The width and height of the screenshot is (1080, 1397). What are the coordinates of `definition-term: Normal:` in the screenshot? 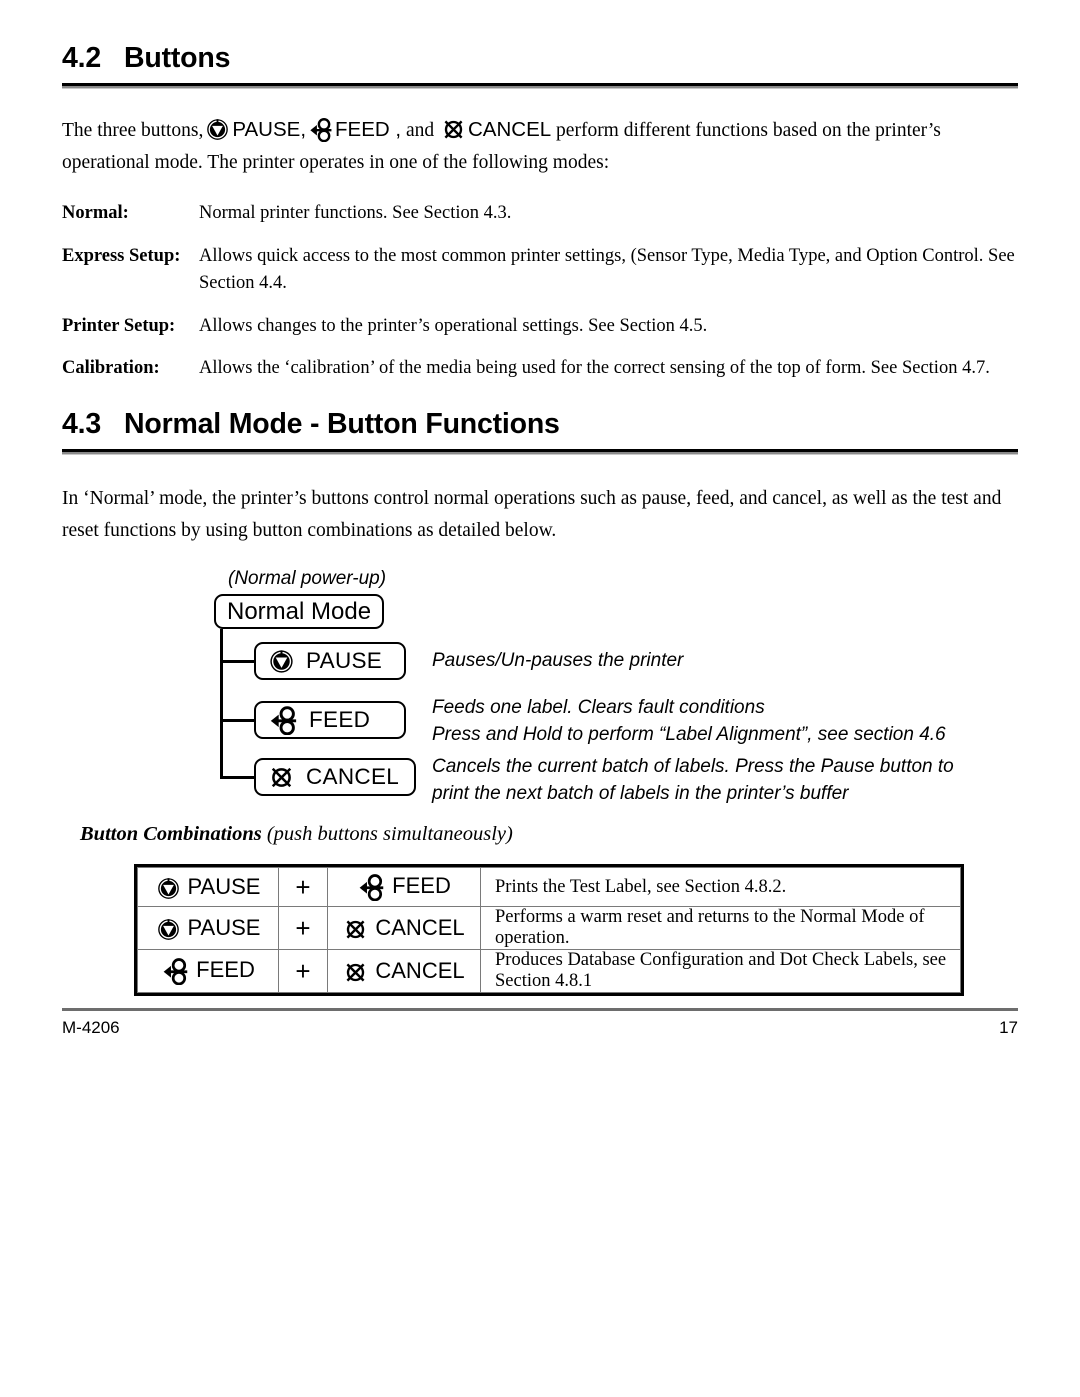 It's located at (95, 213).